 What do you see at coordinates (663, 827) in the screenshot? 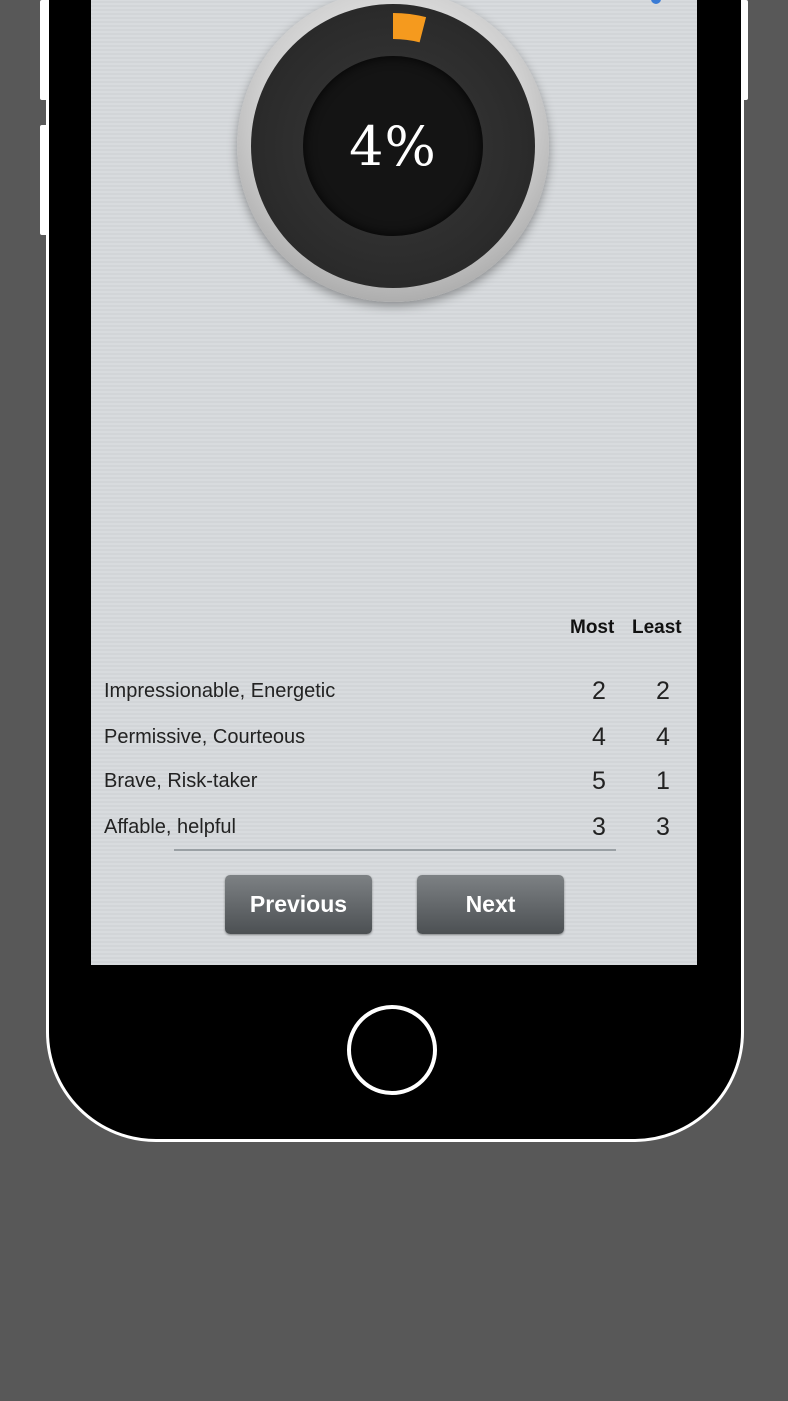
I see `row-least-value: 3` at bounding box center [663, 827].